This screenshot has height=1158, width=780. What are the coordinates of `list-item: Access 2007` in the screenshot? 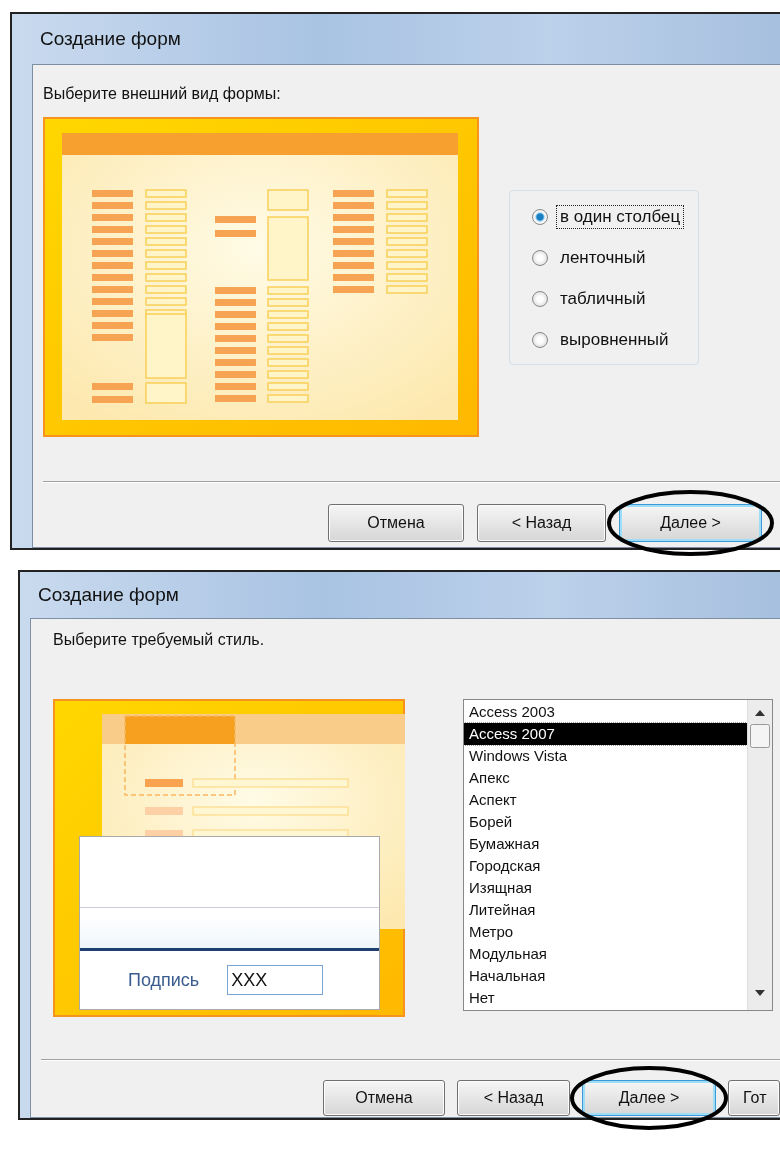 It's located at (605, 734).